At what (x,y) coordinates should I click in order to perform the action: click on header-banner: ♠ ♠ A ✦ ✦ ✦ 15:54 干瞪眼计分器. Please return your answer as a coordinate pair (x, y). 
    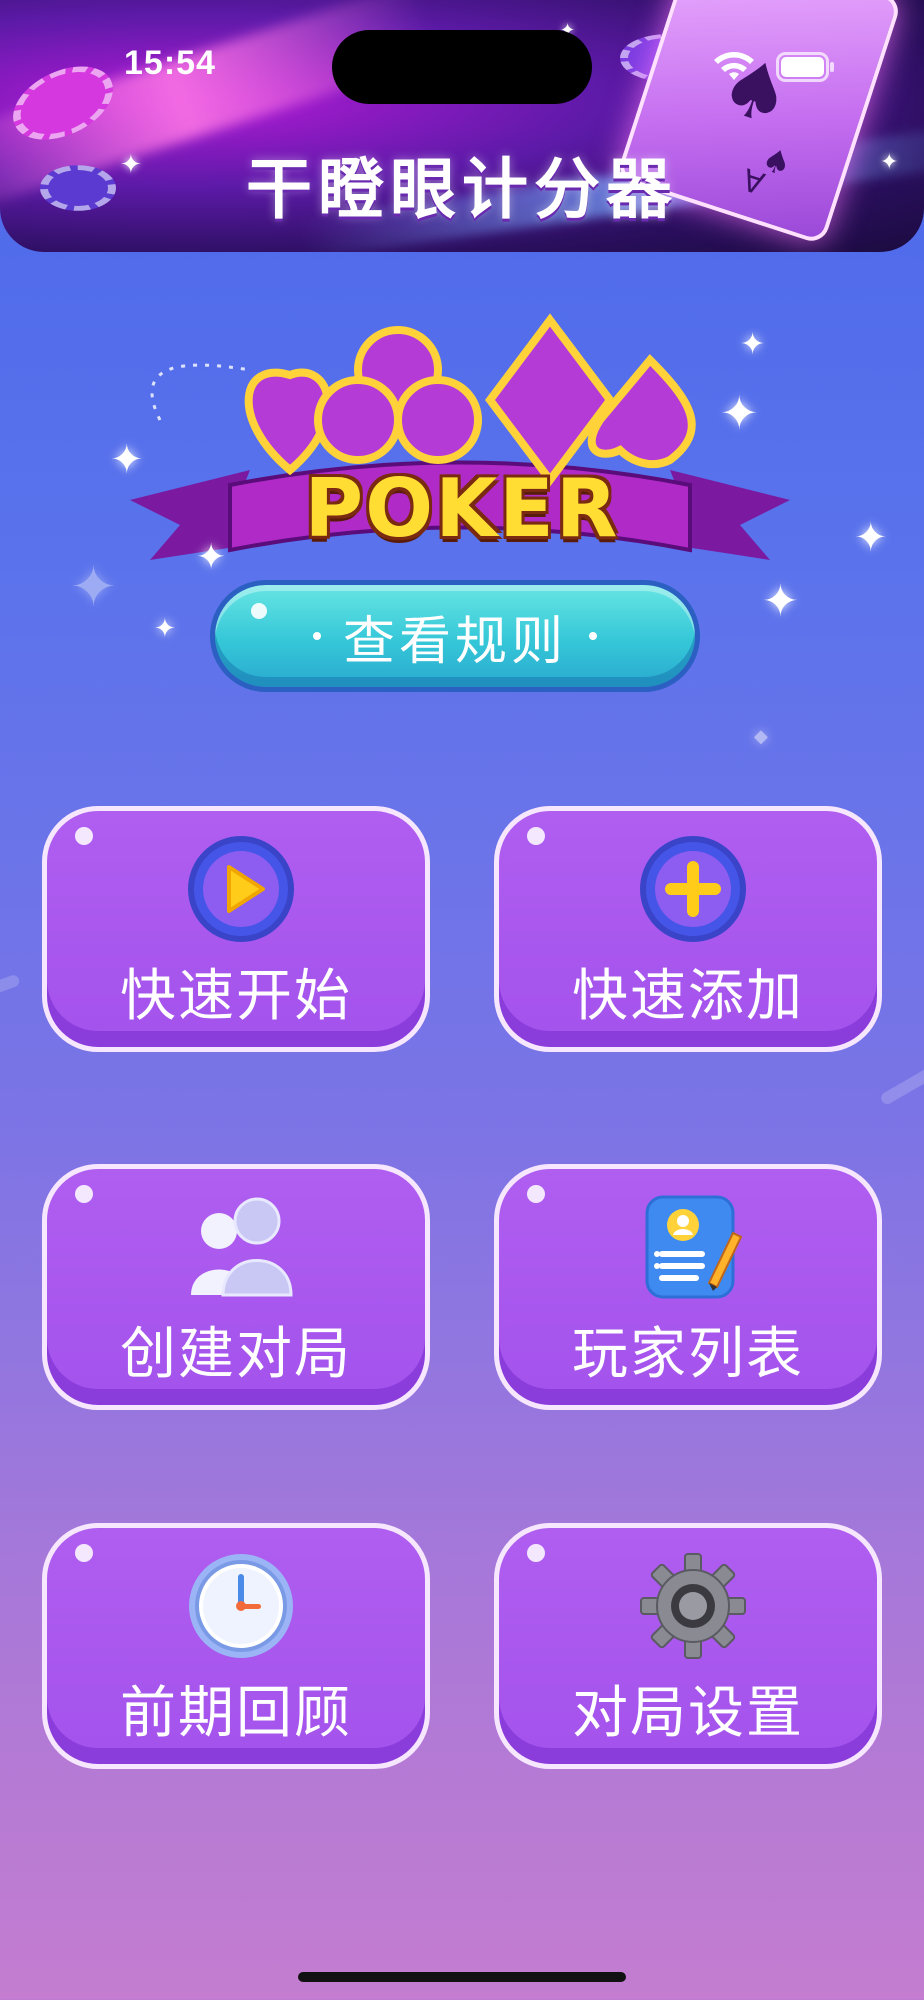
    Looking at the image, I should click on (462, 126).